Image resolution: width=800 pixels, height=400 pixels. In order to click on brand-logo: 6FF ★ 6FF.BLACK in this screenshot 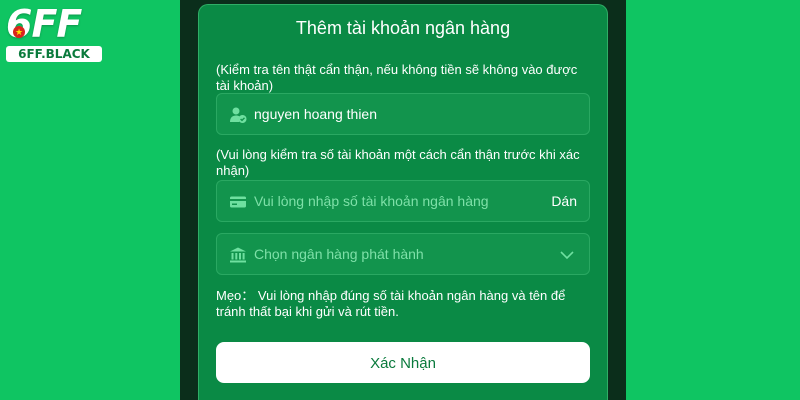, I will do `click(54, 34)`.